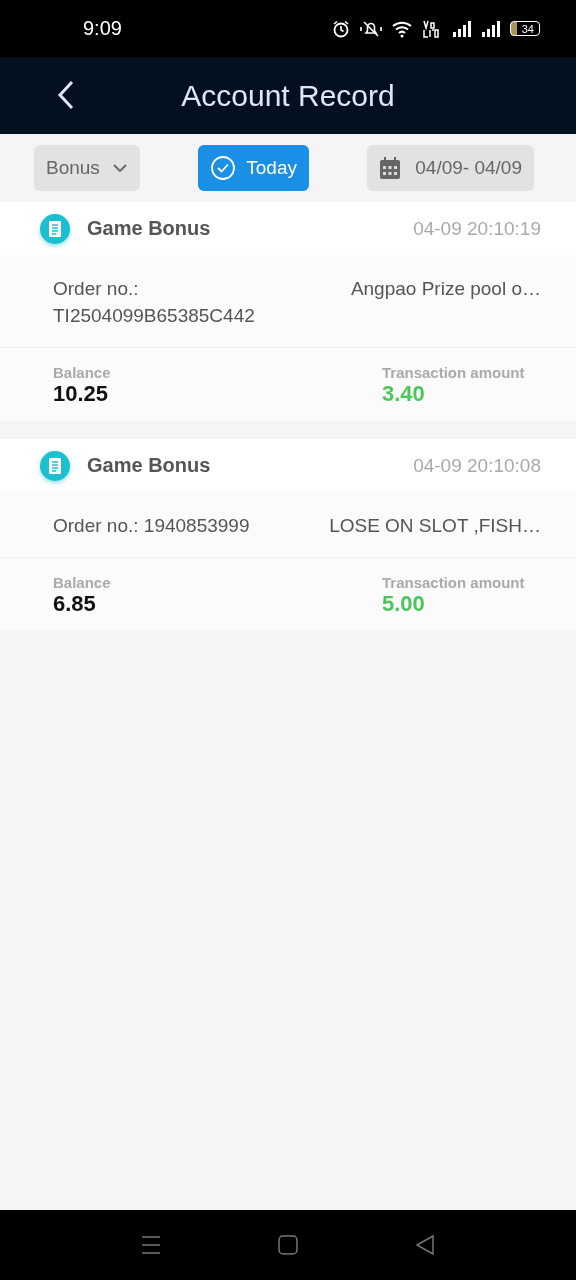 This screenshot has height=1280, width=576. I want to click on home-icon, so click(288, 1245).